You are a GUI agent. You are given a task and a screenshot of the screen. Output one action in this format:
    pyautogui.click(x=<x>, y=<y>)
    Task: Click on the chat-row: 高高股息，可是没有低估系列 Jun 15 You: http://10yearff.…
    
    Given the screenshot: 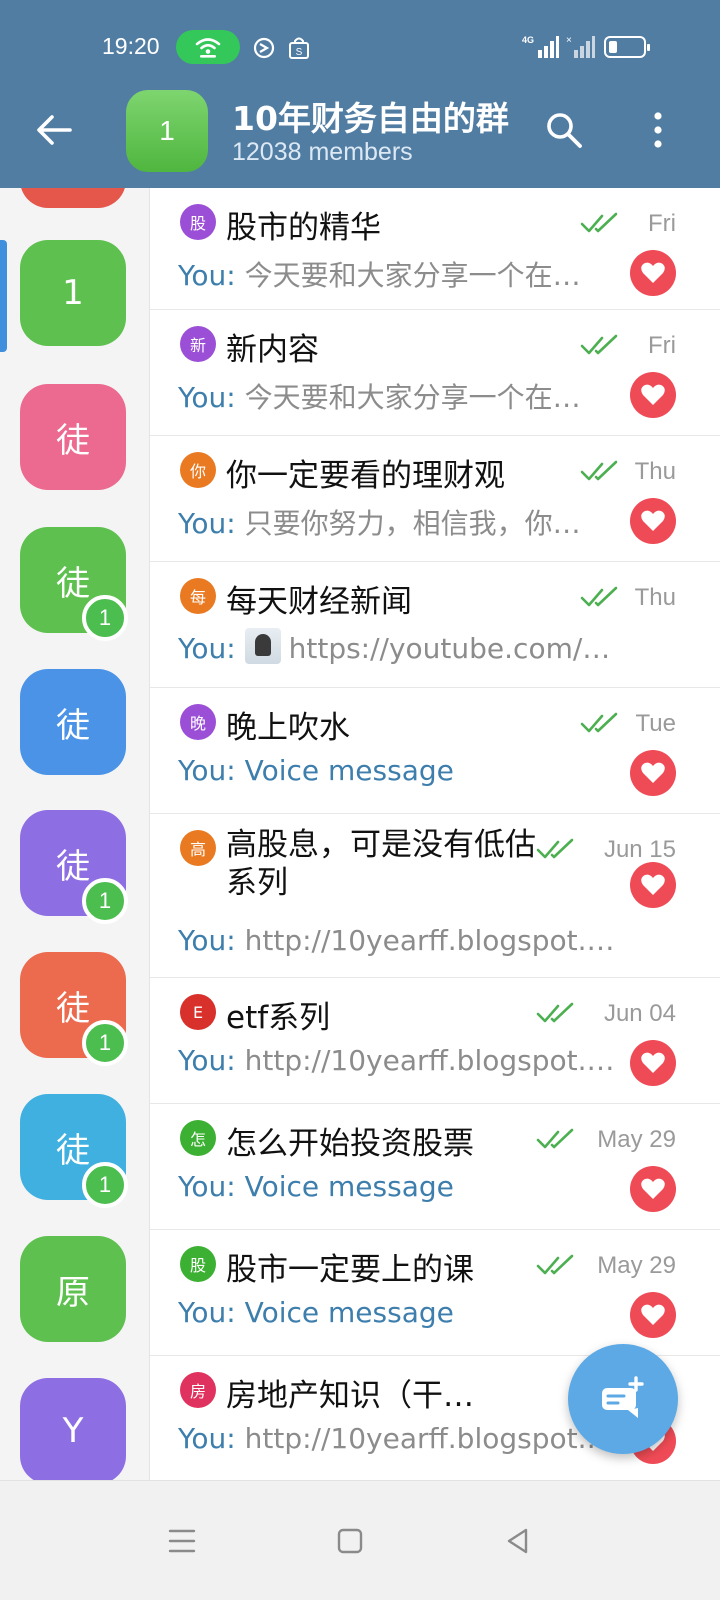 What is the action you would take?
    pyautogui.click(x=435, y=896)
    